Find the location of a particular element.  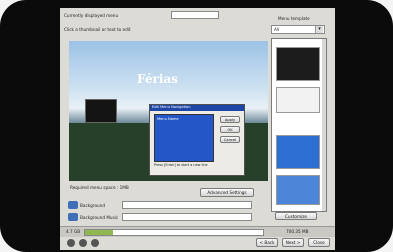

customize-button: Customize is located at coordinates (296, 216).